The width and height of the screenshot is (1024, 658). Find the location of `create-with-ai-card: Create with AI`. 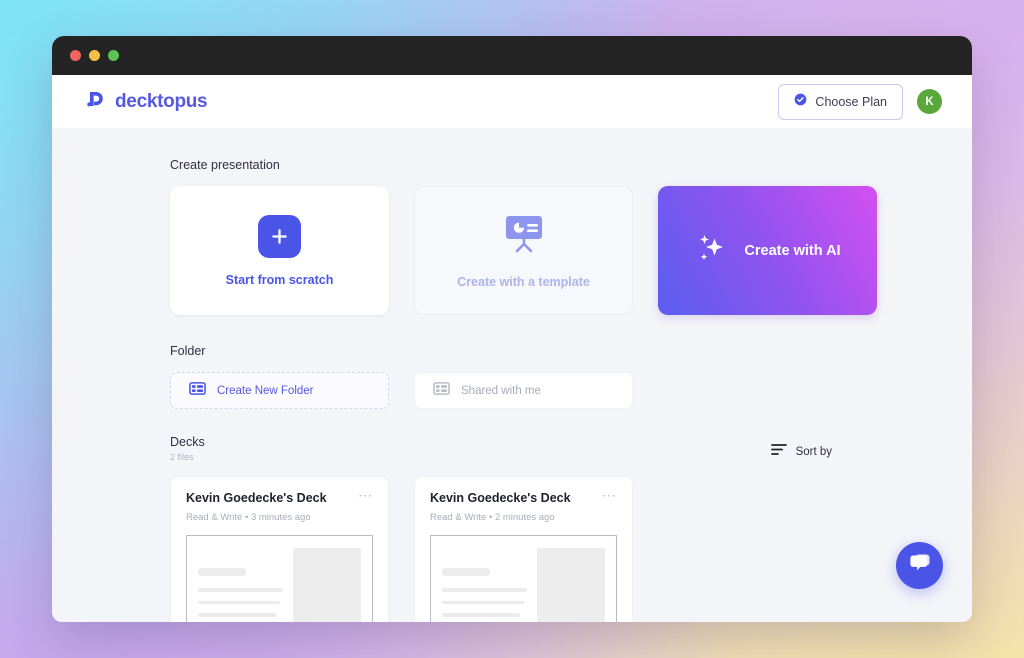

create-with-ai-card: Create with AI is located at coordinates (767, 250).